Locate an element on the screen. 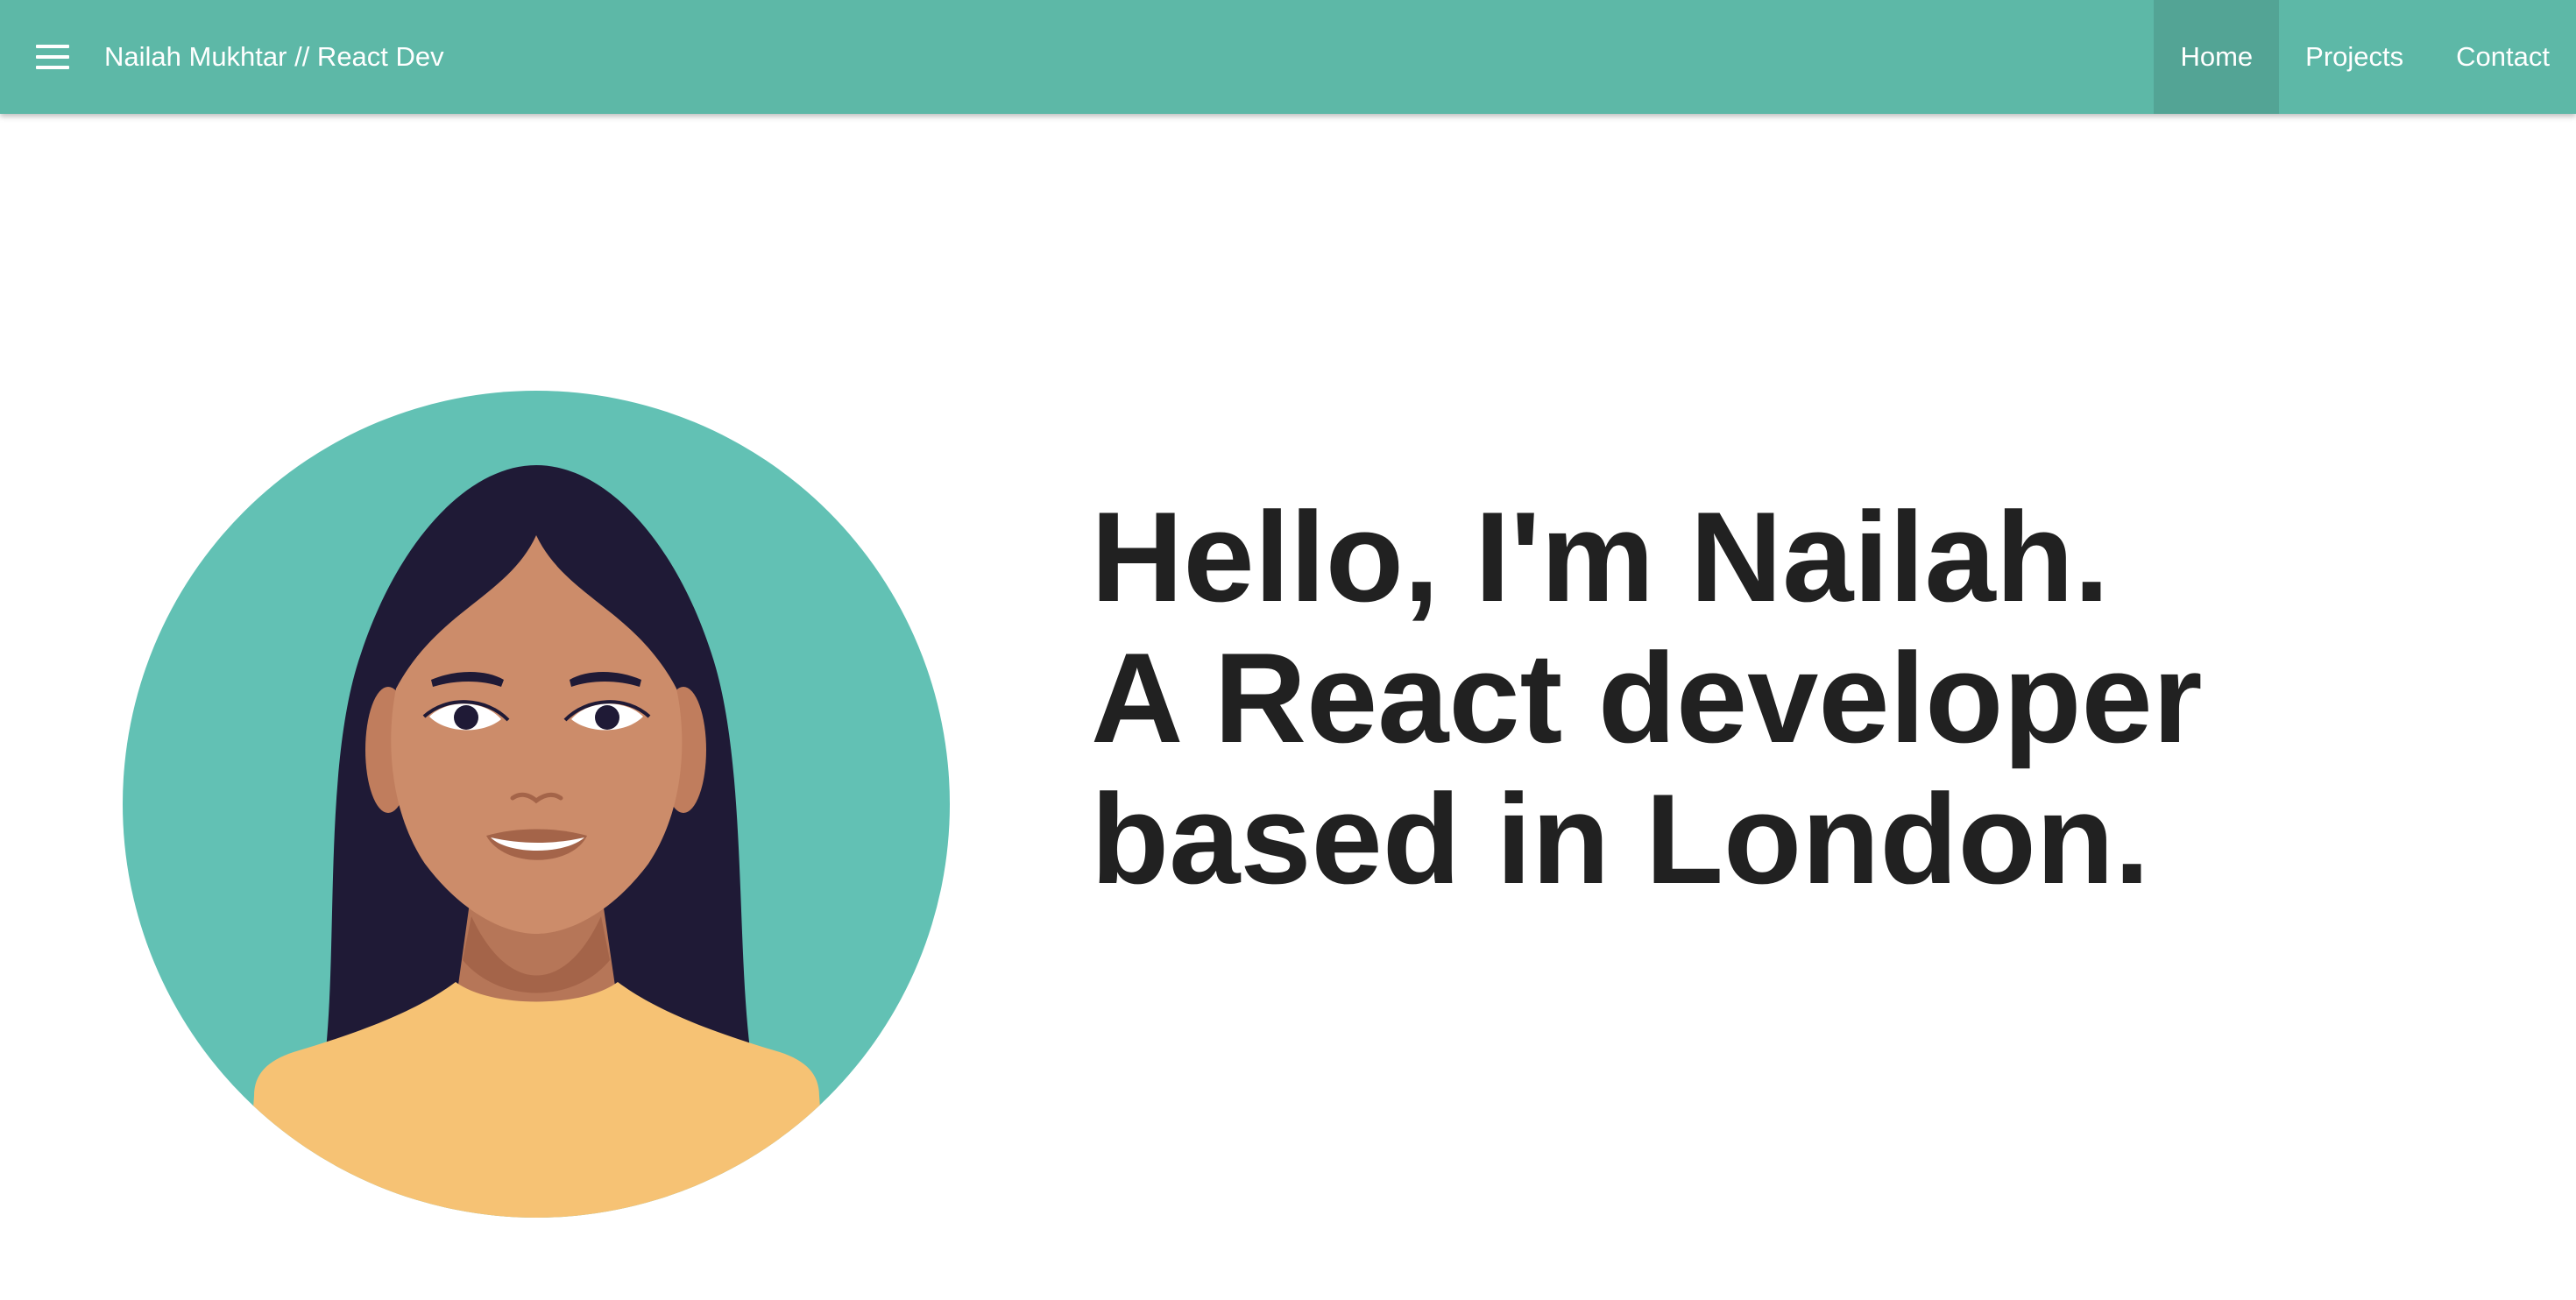 The image size is (2576, 1300). nav-contact-link: Contact is located at coordinates (2503, 57).